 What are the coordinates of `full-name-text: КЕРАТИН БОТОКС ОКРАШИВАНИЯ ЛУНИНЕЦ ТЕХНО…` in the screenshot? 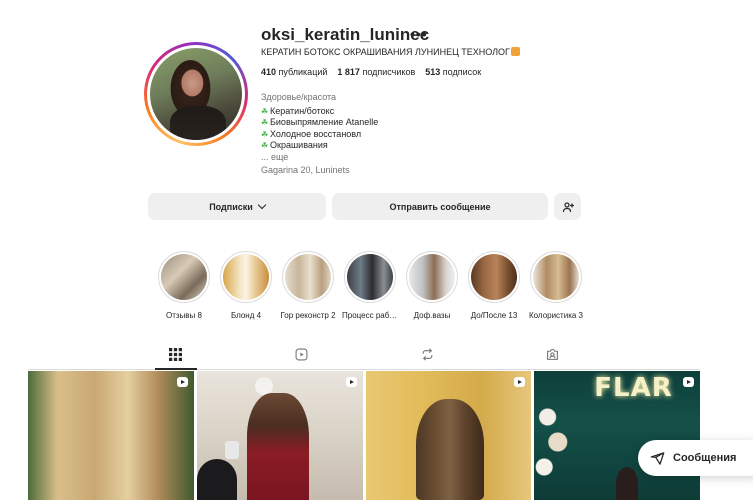 It's located at (385, 52).